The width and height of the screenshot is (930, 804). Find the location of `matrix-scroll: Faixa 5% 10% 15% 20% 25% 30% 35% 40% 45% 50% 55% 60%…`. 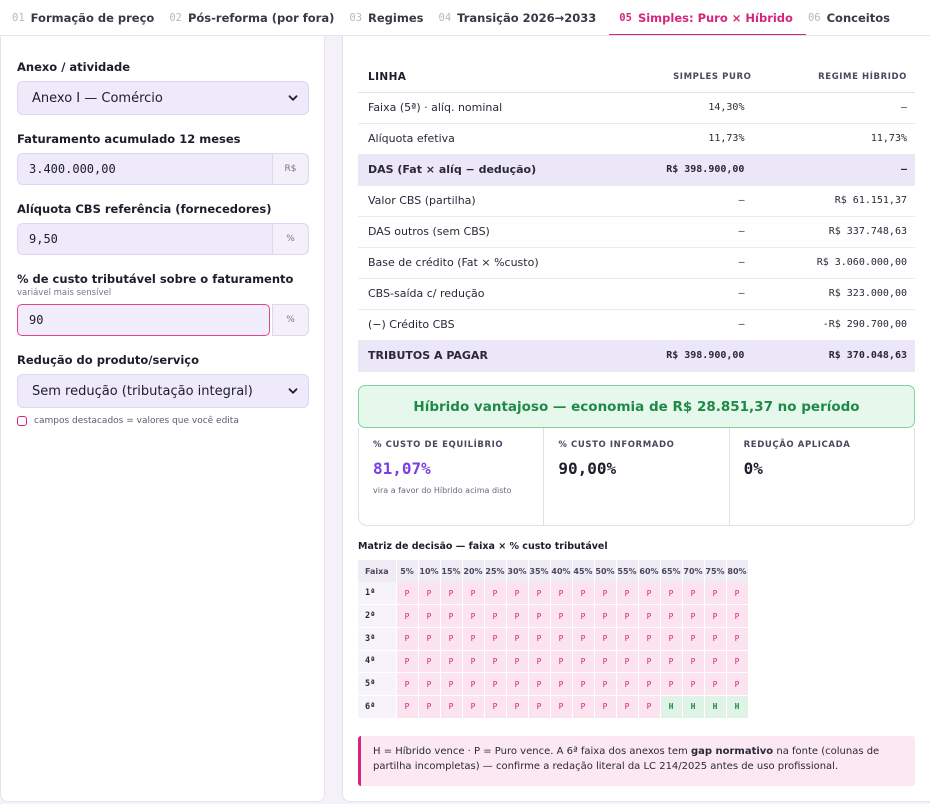

matrix-scroll: Faixa 5% 10% 15% 20% 25% 30% 35% 40% 45% 50% 55% 60%… is located at coordinates (644, 639).